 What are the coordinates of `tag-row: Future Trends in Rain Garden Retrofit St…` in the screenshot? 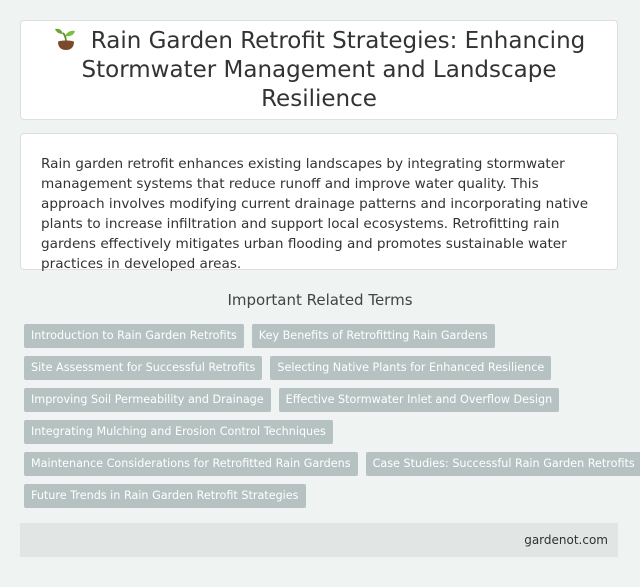 It's located at (324, 496).